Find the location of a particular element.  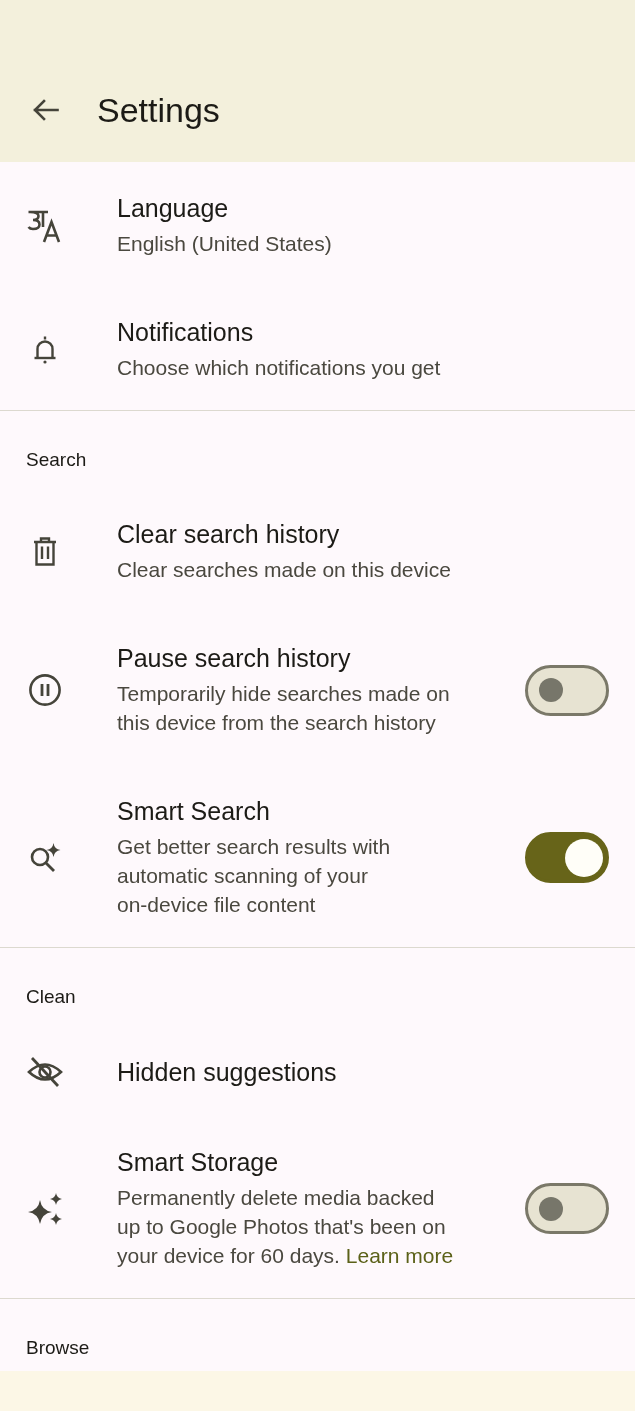

pause-icon is located at coordinates (45, 690).